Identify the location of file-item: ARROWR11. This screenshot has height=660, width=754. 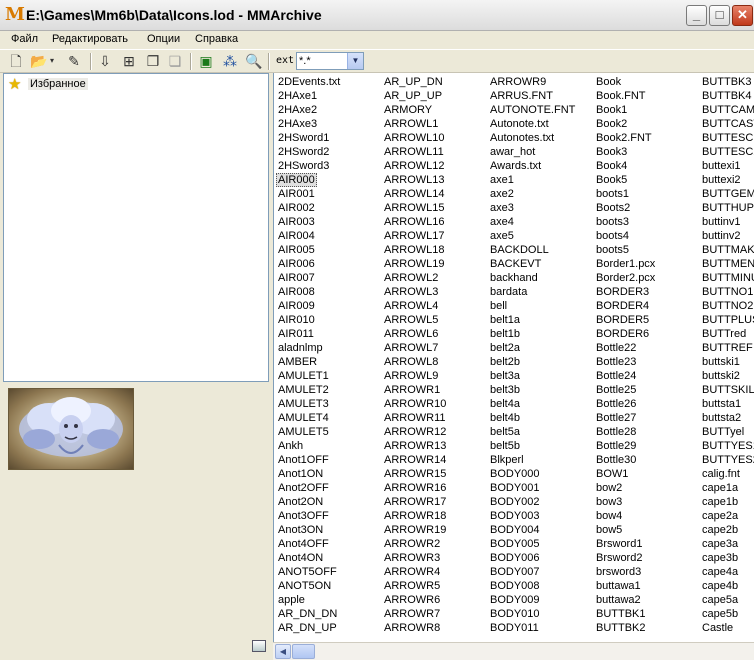
(414, 418).